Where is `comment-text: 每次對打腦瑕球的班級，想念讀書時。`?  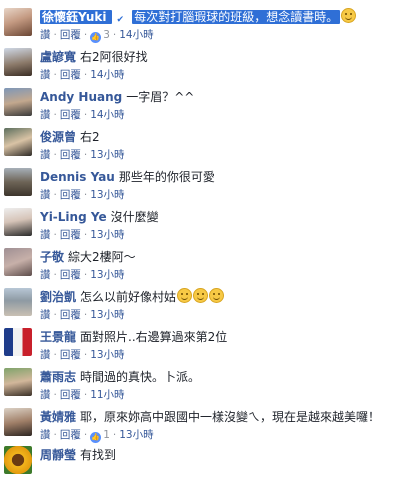
comment-text: 每次對打腦瑕球的班級，想念讀書時。 is located at coordinates (236, 17).